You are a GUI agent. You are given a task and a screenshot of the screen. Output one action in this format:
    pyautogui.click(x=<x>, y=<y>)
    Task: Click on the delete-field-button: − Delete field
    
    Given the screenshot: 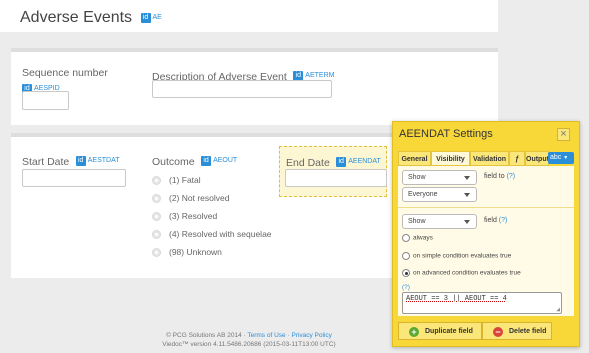 What is the action you would take?
    pyautogui.click(x=517, y=331)
    